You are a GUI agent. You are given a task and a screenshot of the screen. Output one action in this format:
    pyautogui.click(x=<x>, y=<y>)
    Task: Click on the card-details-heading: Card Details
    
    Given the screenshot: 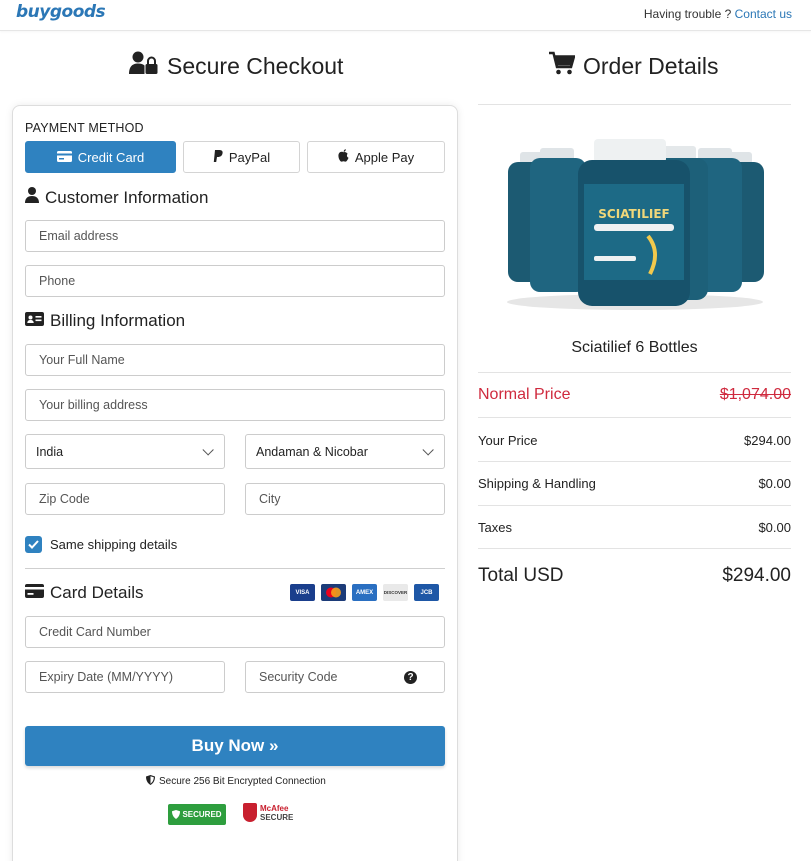 What is the action you would take?
    pyautogui.click(x=84, y=593)
    